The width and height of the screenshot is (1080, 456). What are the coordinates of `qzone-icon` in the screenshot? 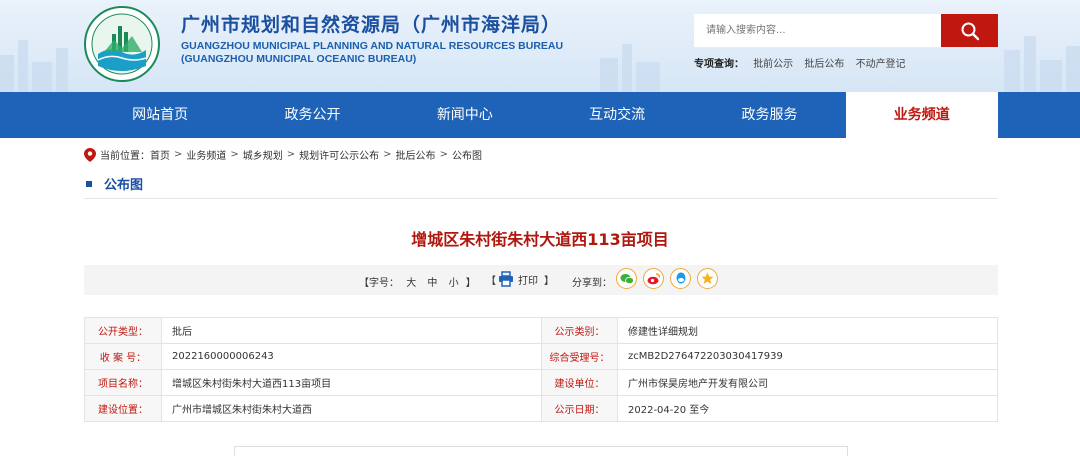 It's located at (707, 278).